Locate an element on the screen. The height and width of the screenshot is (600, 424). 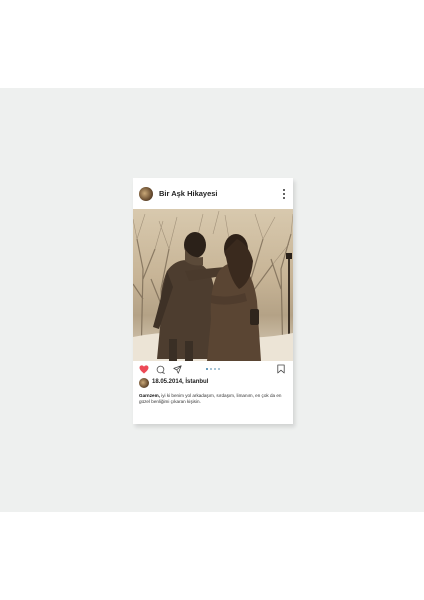
share-icon is located at coordinates (177, 369).